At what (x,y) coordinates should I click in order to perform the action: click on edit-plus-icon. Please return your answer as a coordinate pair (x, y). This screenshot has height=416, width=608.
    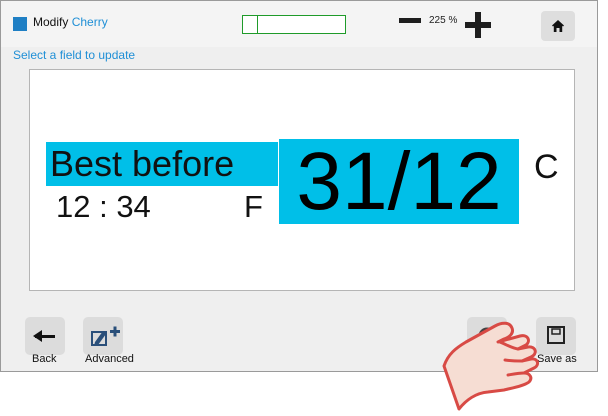
    Looking at the image, I should click on (105, 336).